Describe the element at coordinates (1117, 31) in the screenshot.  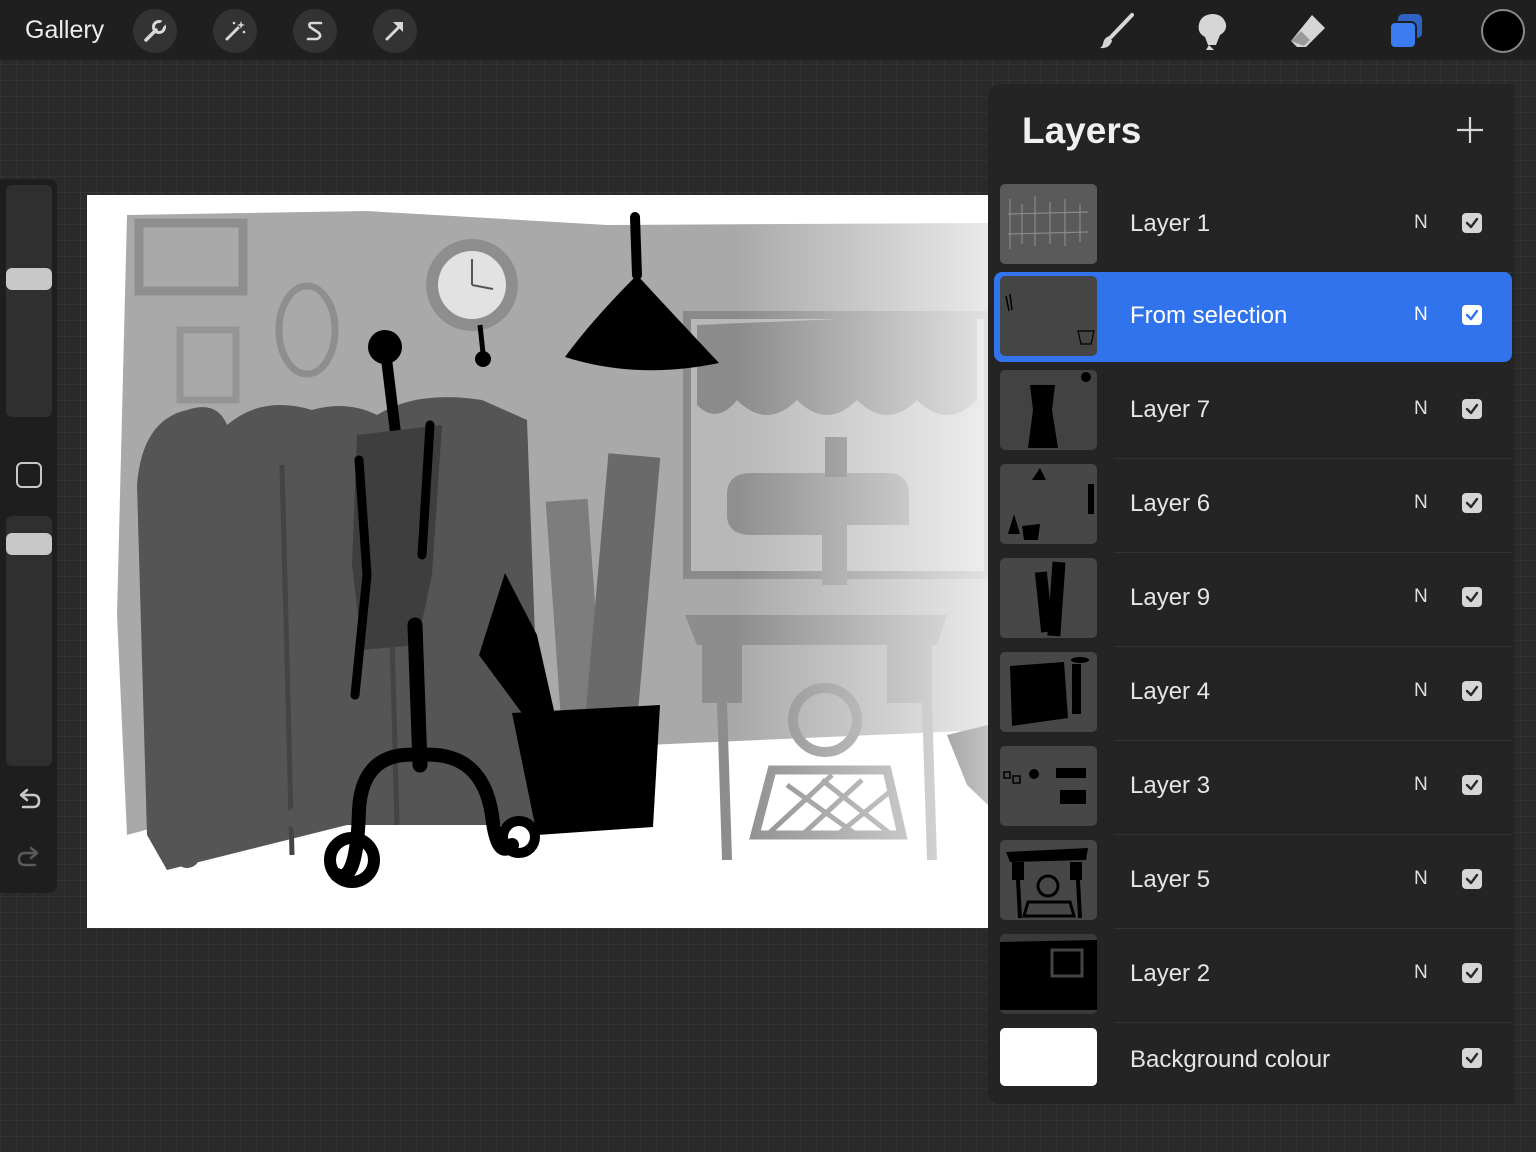
I see `brush-icon` at that location.